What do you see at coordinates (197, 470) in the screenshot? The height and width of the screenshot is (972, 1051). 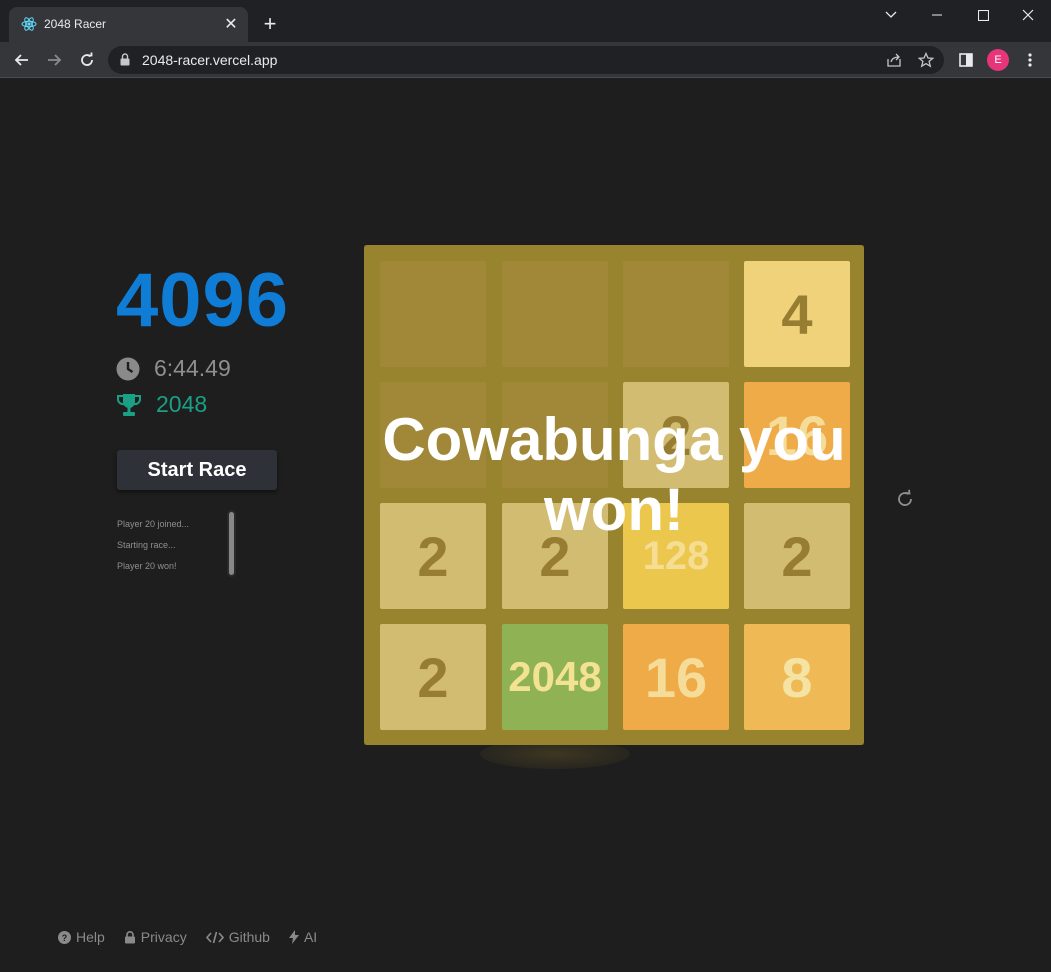 I see `start-race-button: Start Race` at bounding box center [197, 470].